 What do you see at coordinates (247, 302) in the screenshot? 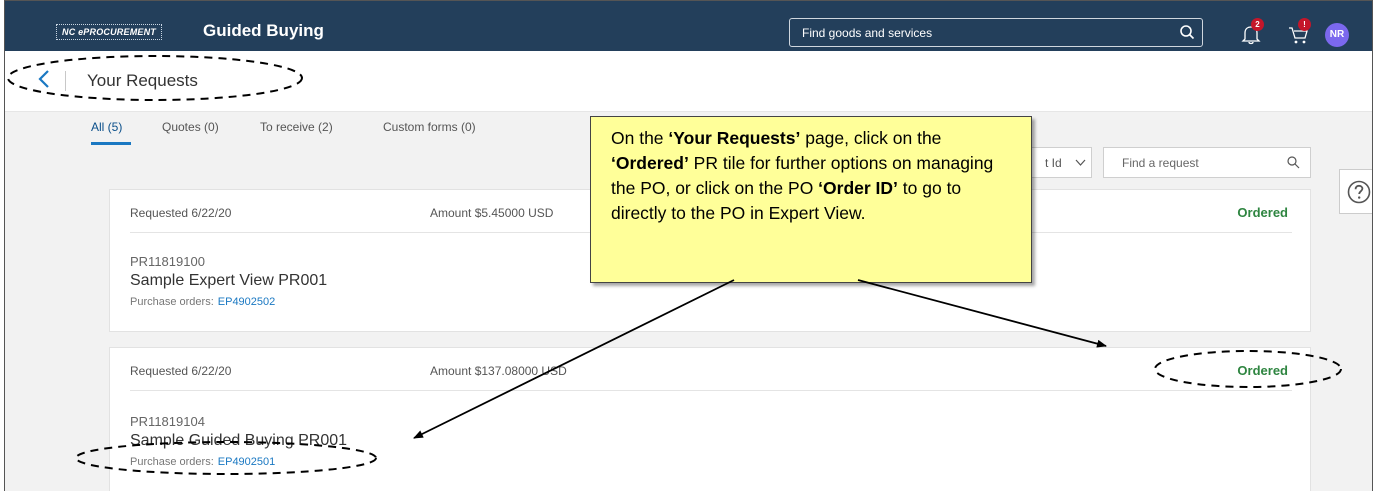
I see `po-link: EP4902502` at bounding box center [247, 302].